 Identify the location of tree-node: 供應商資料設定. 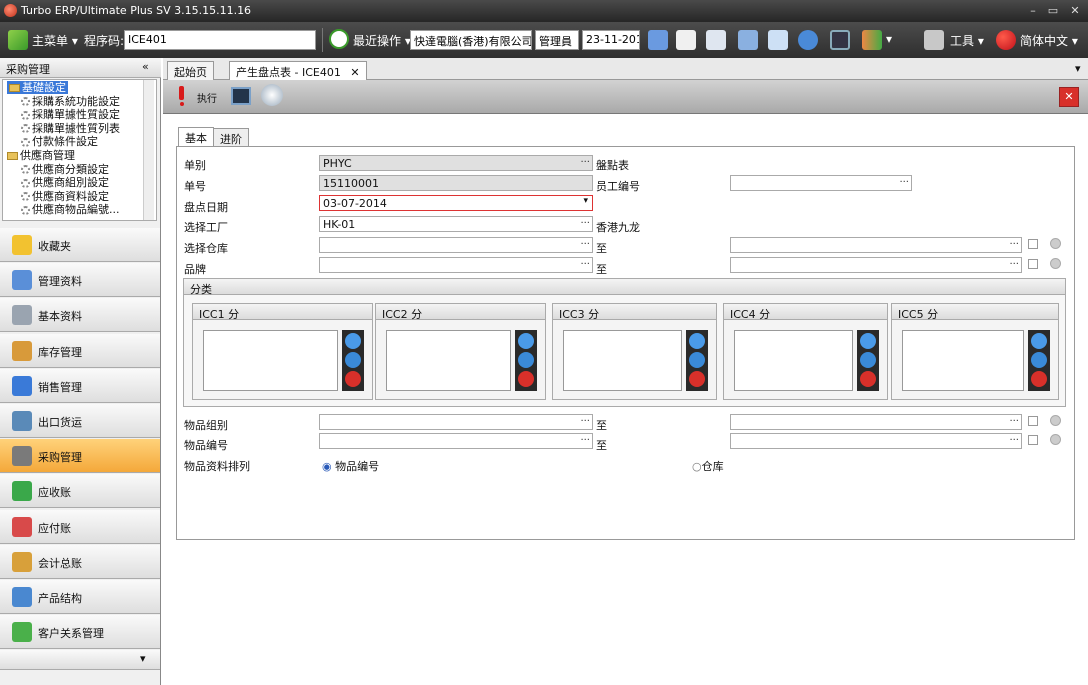
(65, 196).